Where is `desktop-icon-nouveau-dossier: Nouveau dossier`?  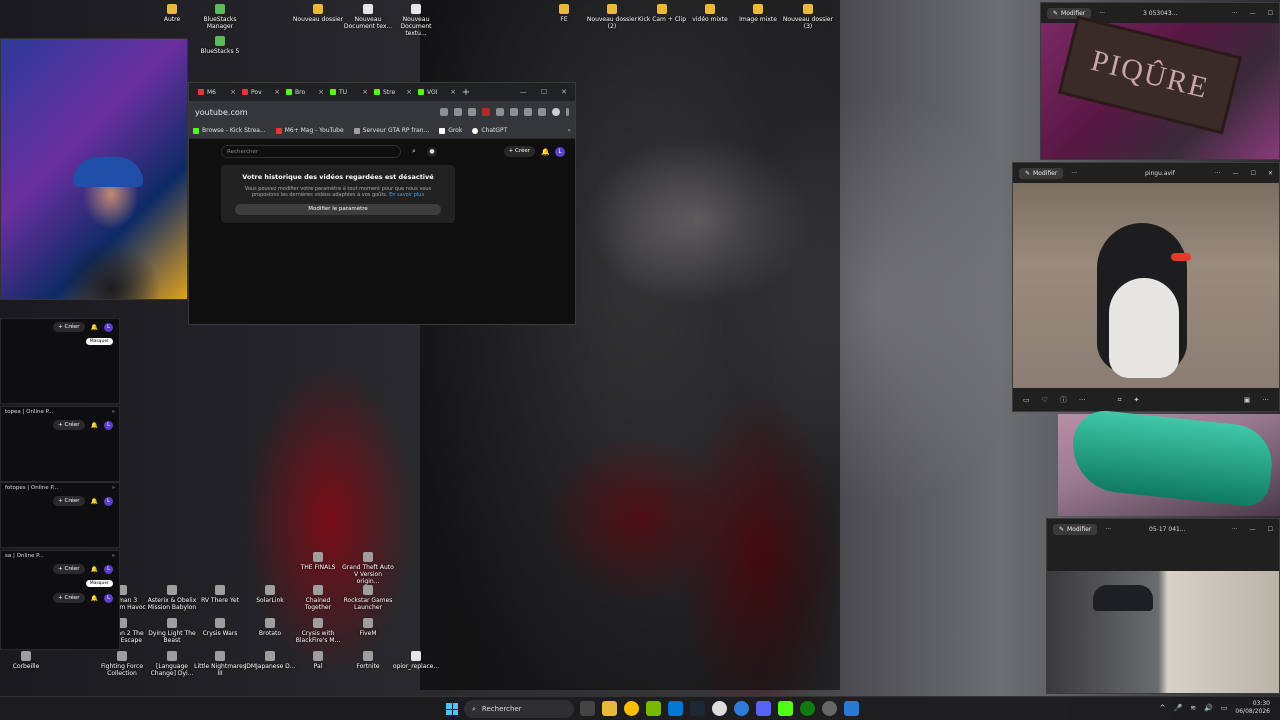
desktop-icon-nouveau-dossier: Nouveau dossier is located at coordinates (318, 13).